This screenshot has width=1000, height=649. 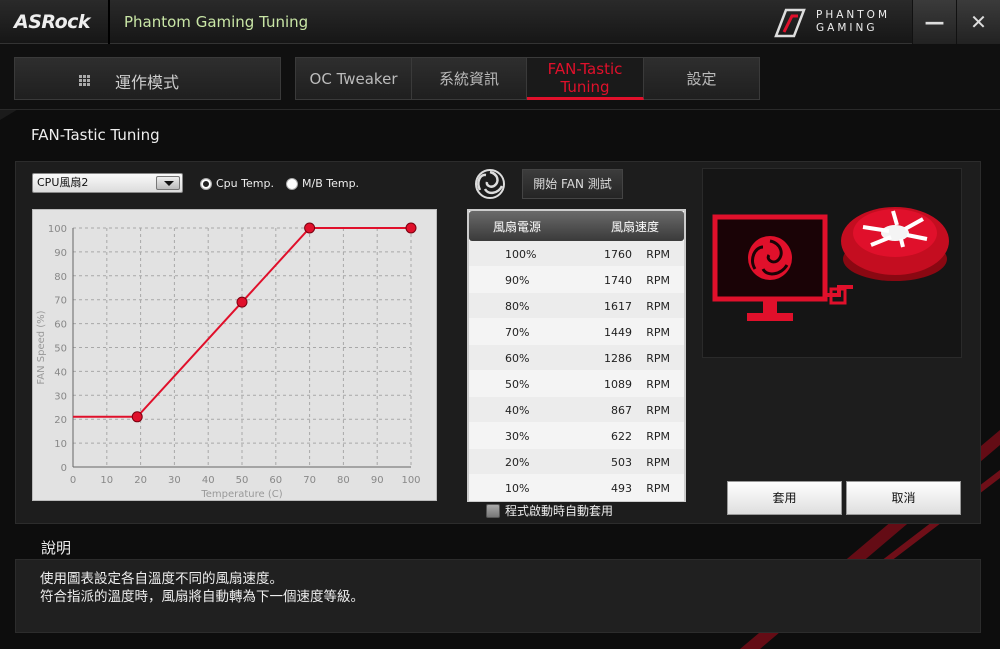 I want to click on radio-selected-icon, so click(x=206, y=183).